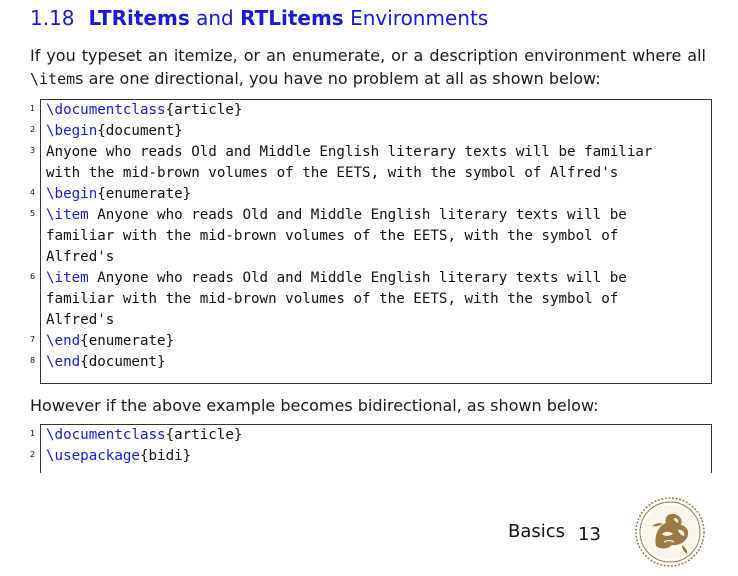 This screenshot has width=738, height=576. Describe the element at coordinates (33, 192) in the screenshot. I see `line-number: 4` at that location.